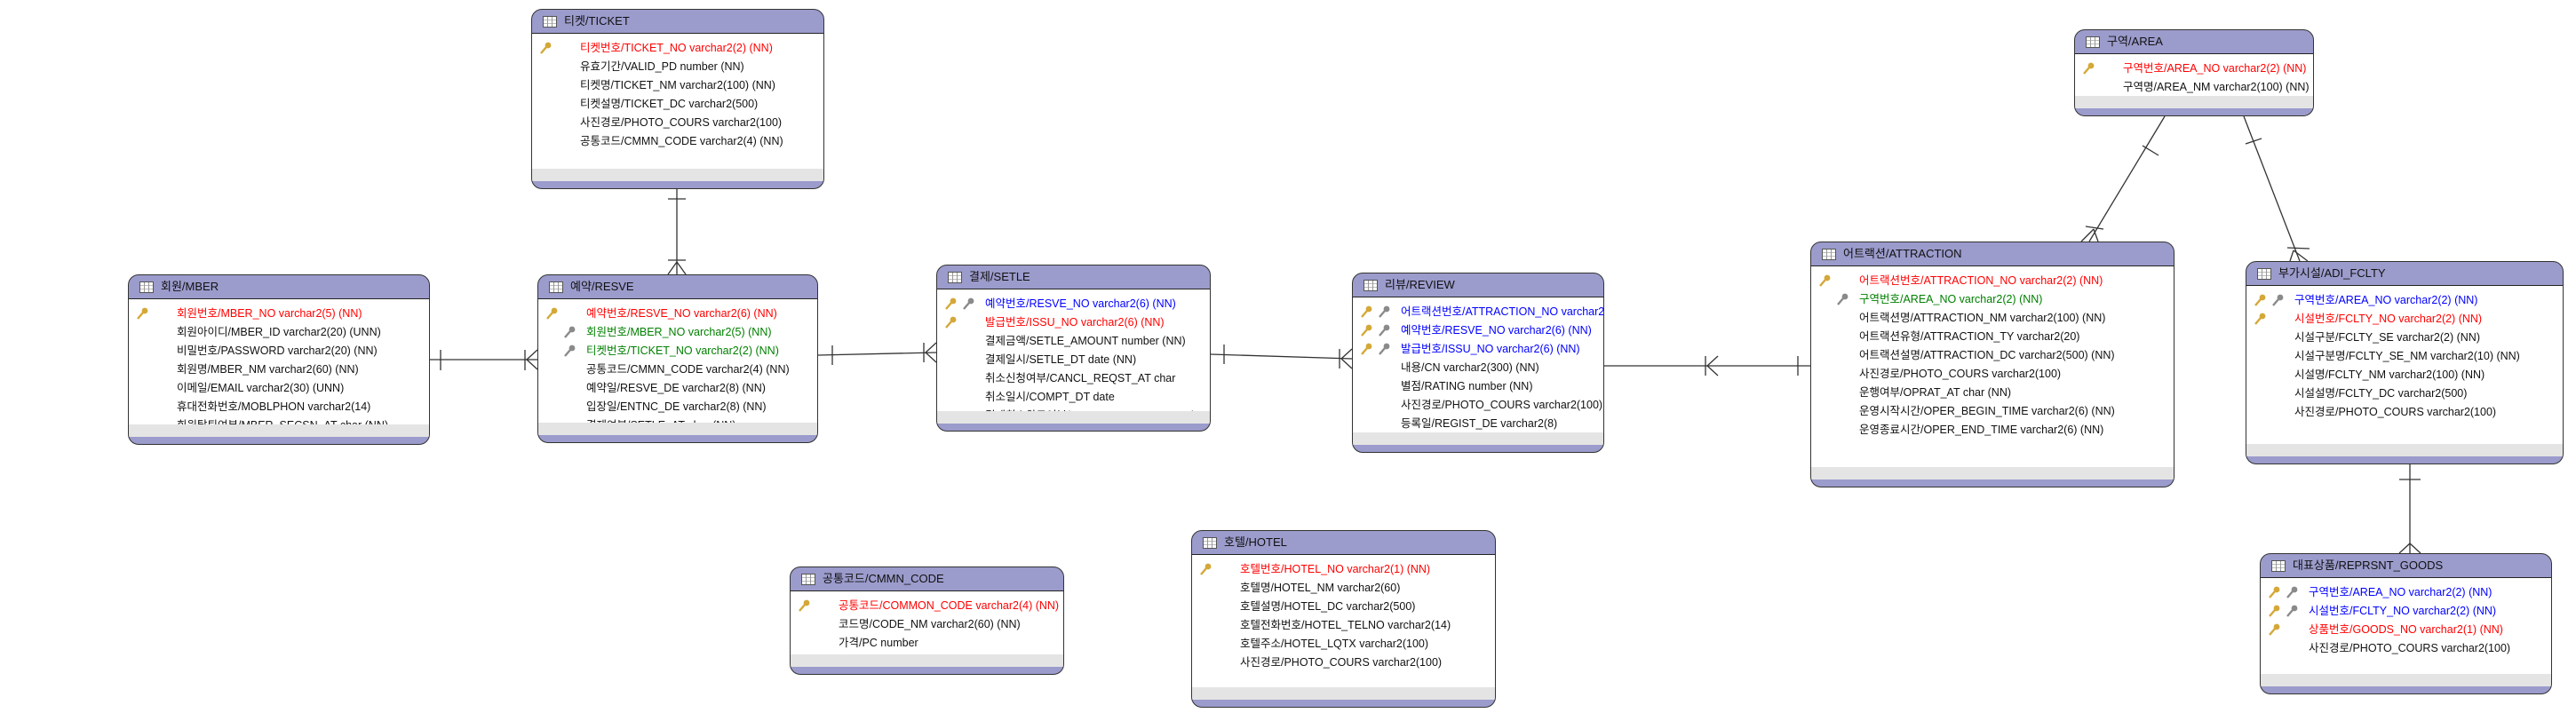 The width and height of the screenshot is (2576, 721). I want to click on column-row: 결제일시/SETLE_DT date (NN), so click(1073, 360).